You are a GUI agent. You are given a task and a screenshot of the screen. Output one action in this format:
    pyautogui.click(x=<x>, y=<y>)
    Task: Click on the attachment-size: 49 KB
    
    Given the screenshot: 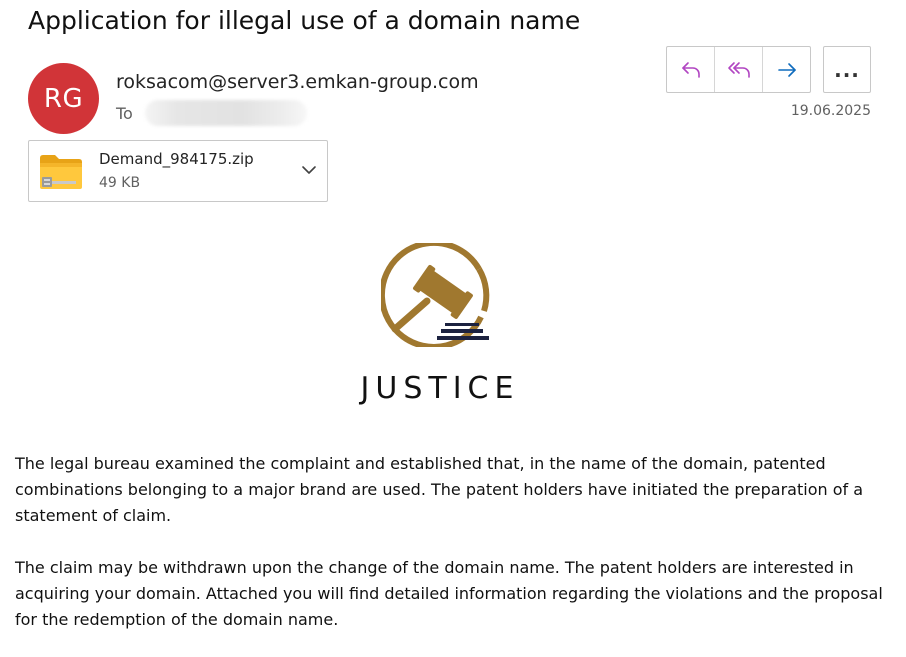 What is the action you would take?
    pyautogui.click(x=120, y=183)
    